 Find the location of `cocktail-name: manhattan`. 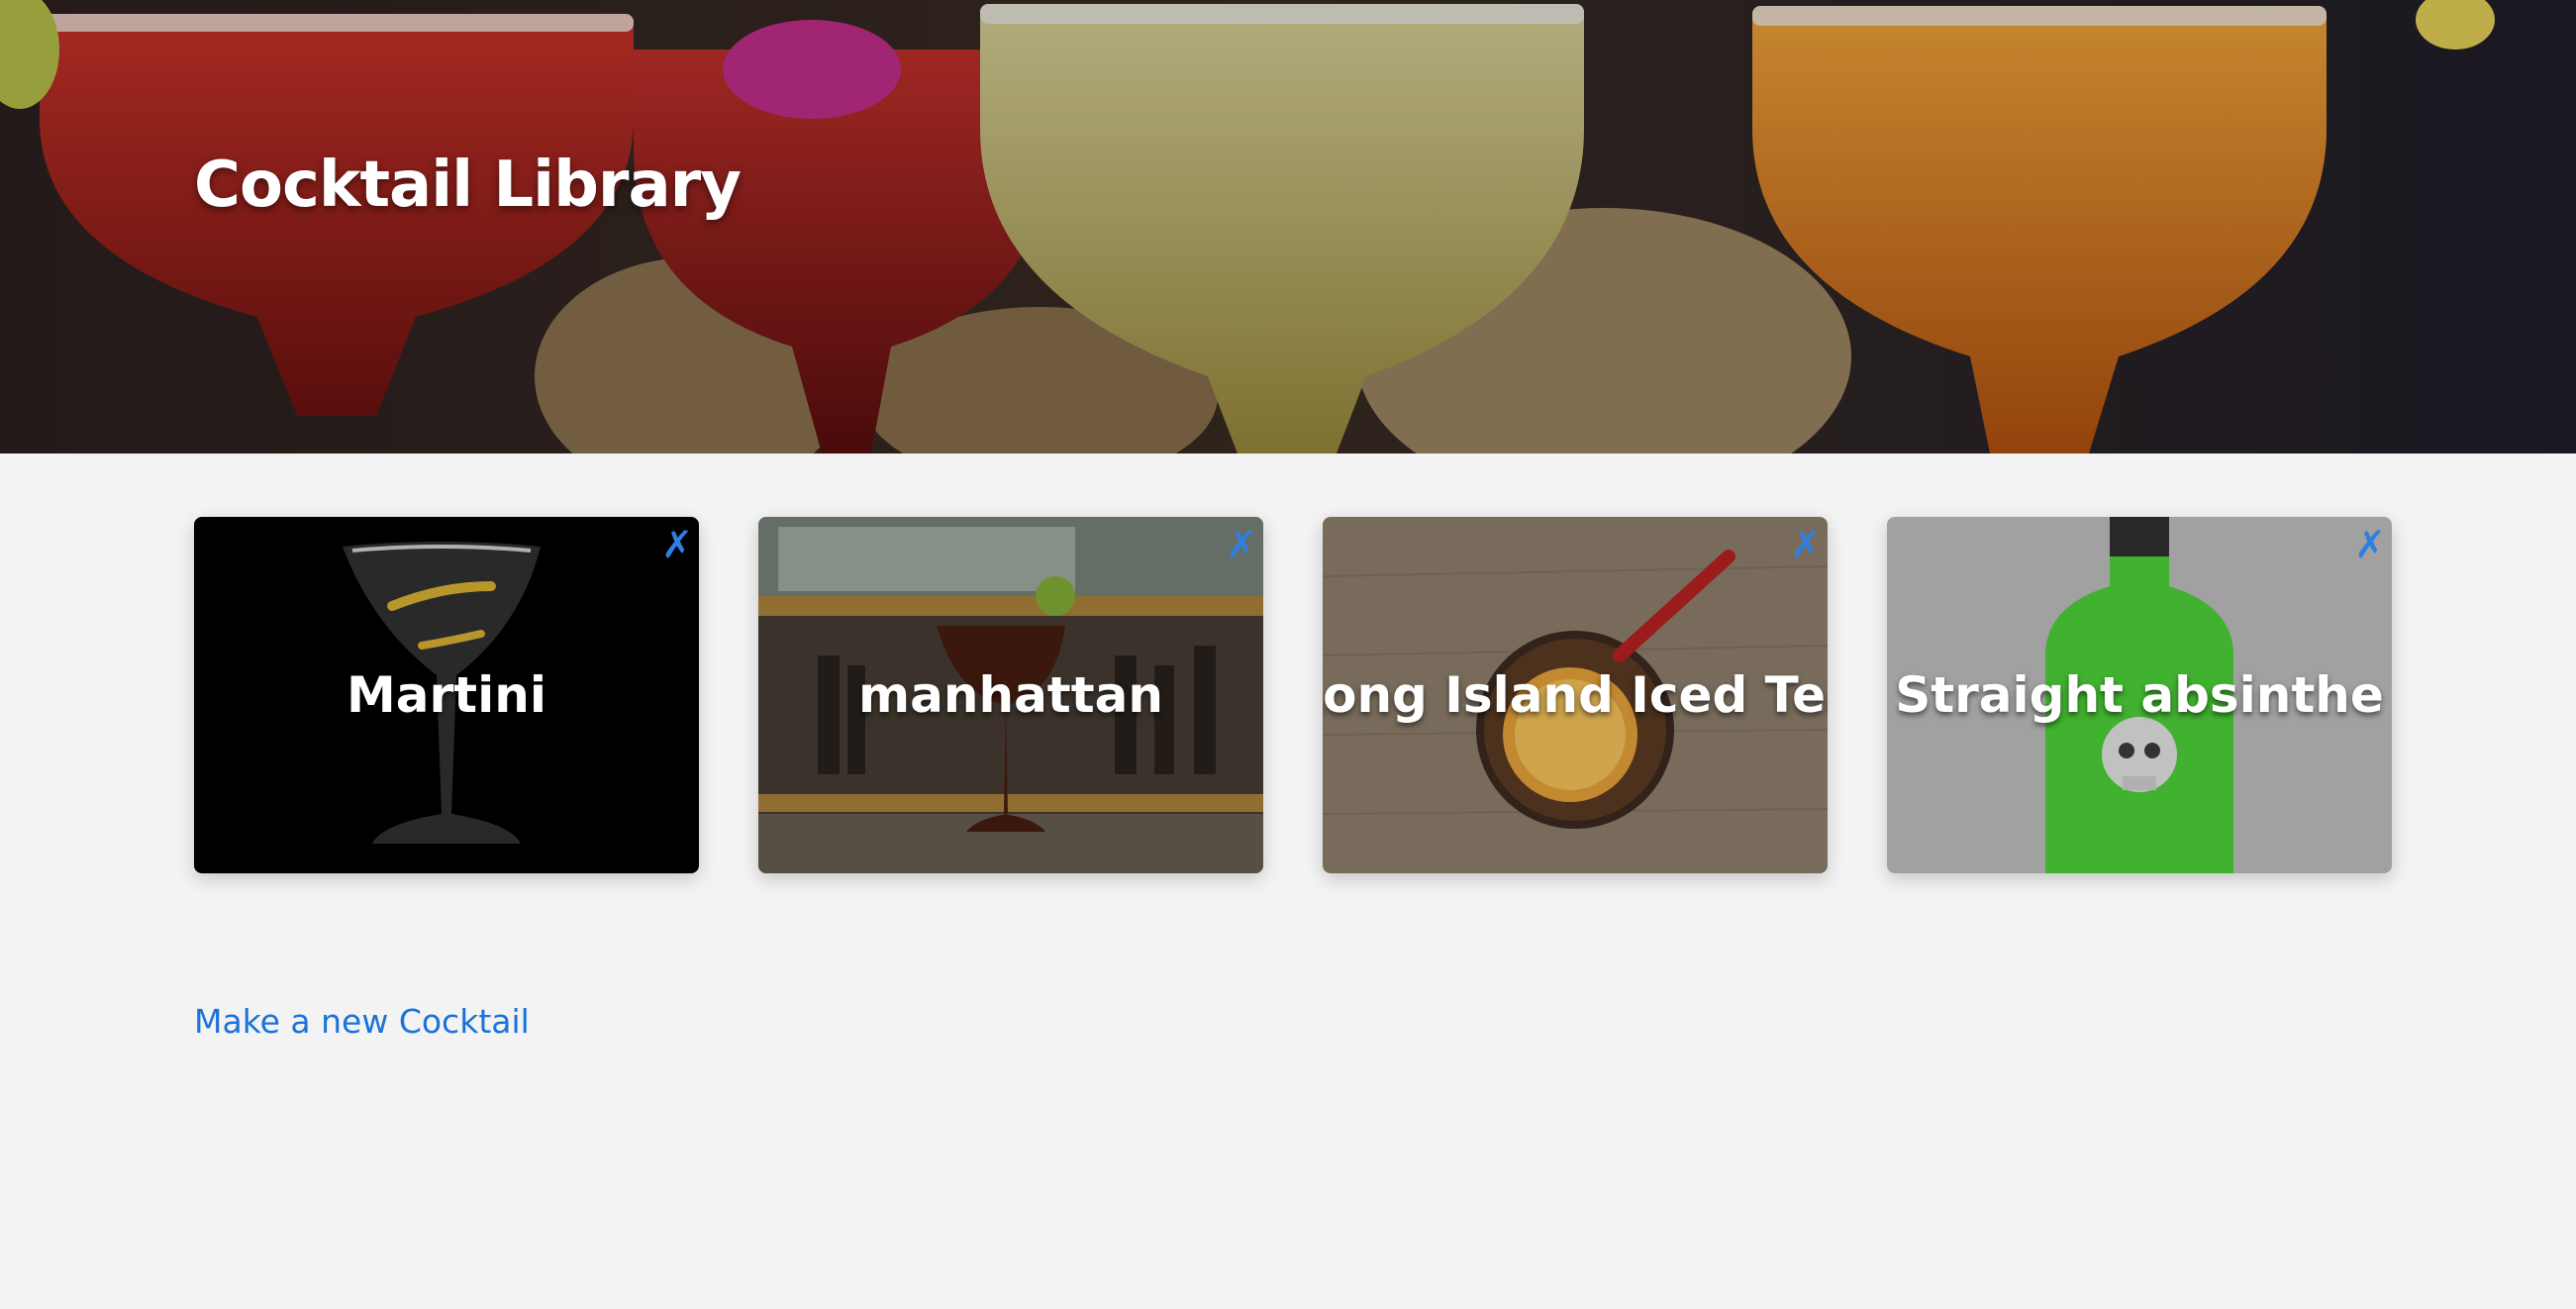

cocktail-name: manhattan is located at coordinates (1010, 695).